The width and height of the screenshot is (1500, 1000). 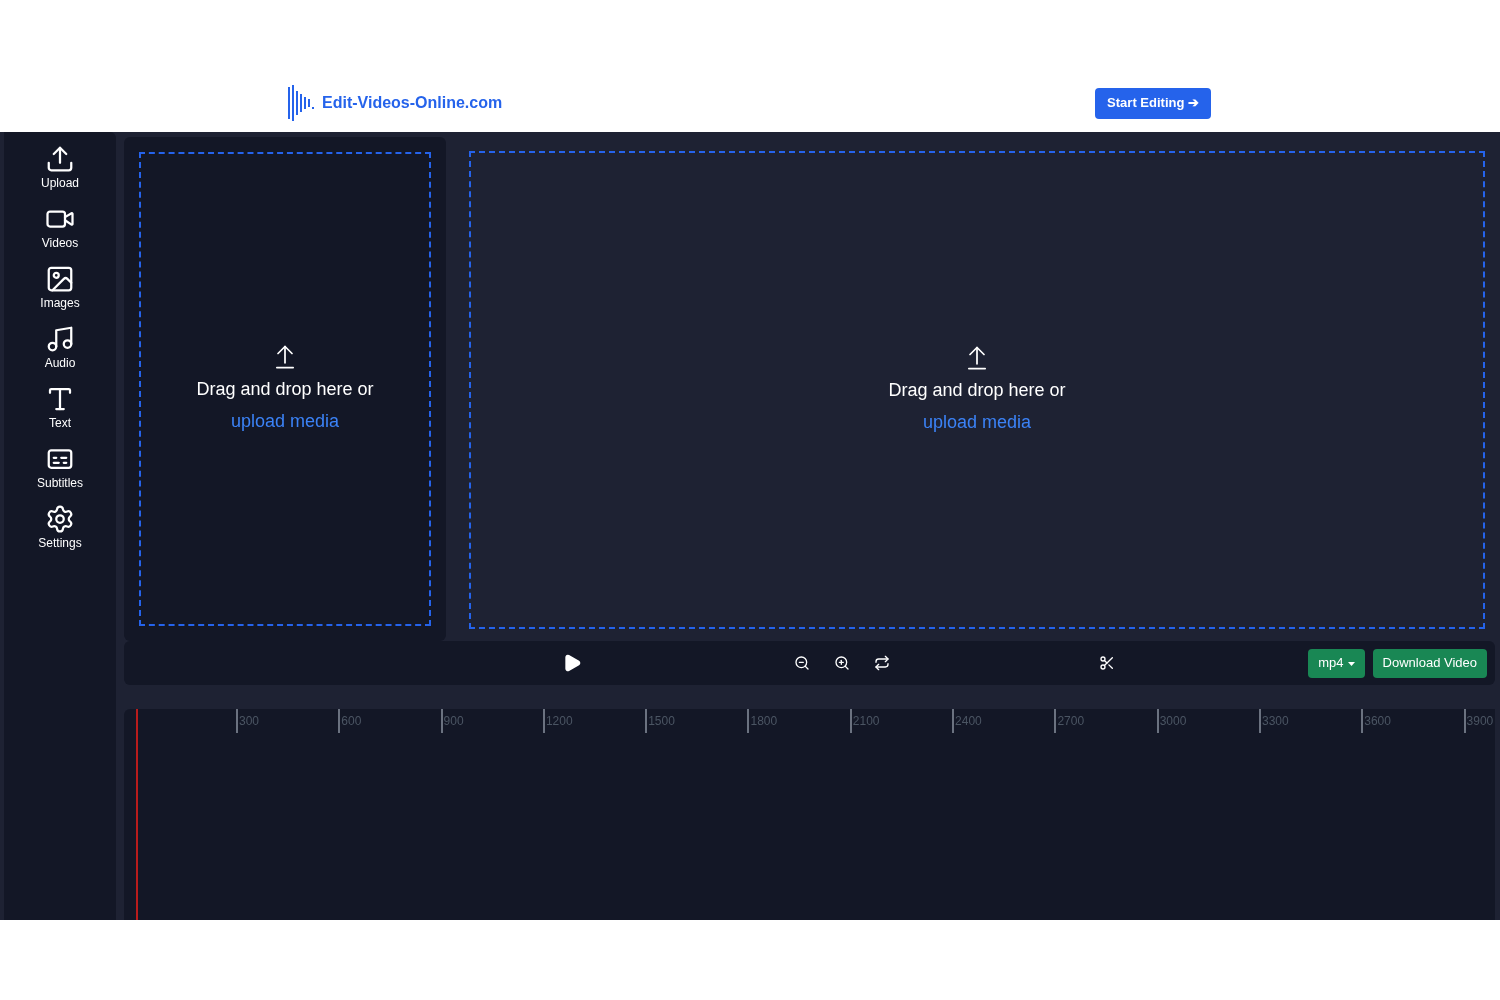 I want to click on ruler-tick: 900, so click(x=491, y=721).